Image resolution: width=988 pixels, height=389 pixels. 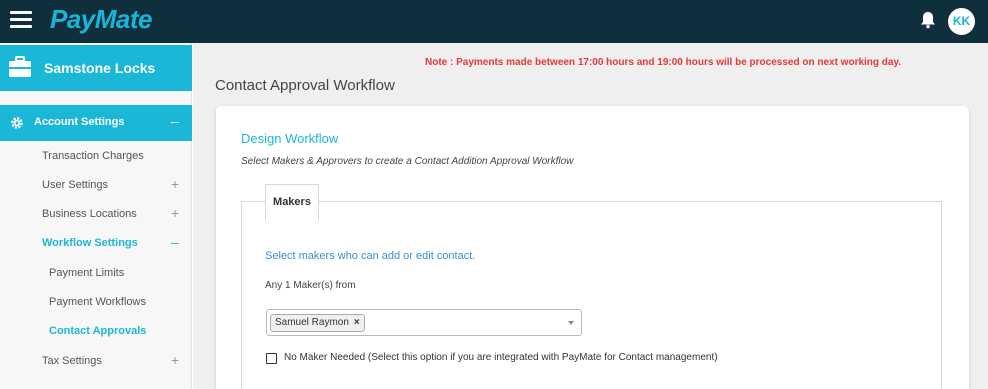 I want to click on sidebar-item-user-settings: User Settings +, so click(x=96, y=185).